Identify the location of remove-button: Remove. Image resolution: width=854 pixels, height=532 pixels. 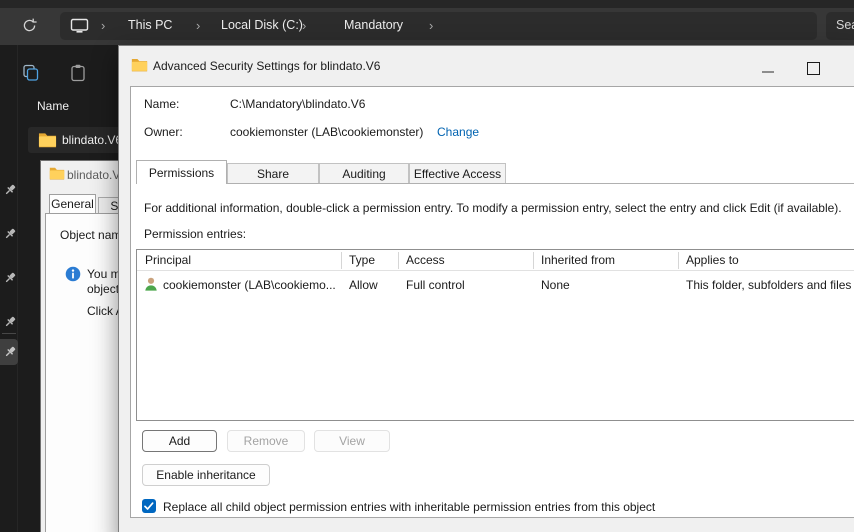
(266, 441).